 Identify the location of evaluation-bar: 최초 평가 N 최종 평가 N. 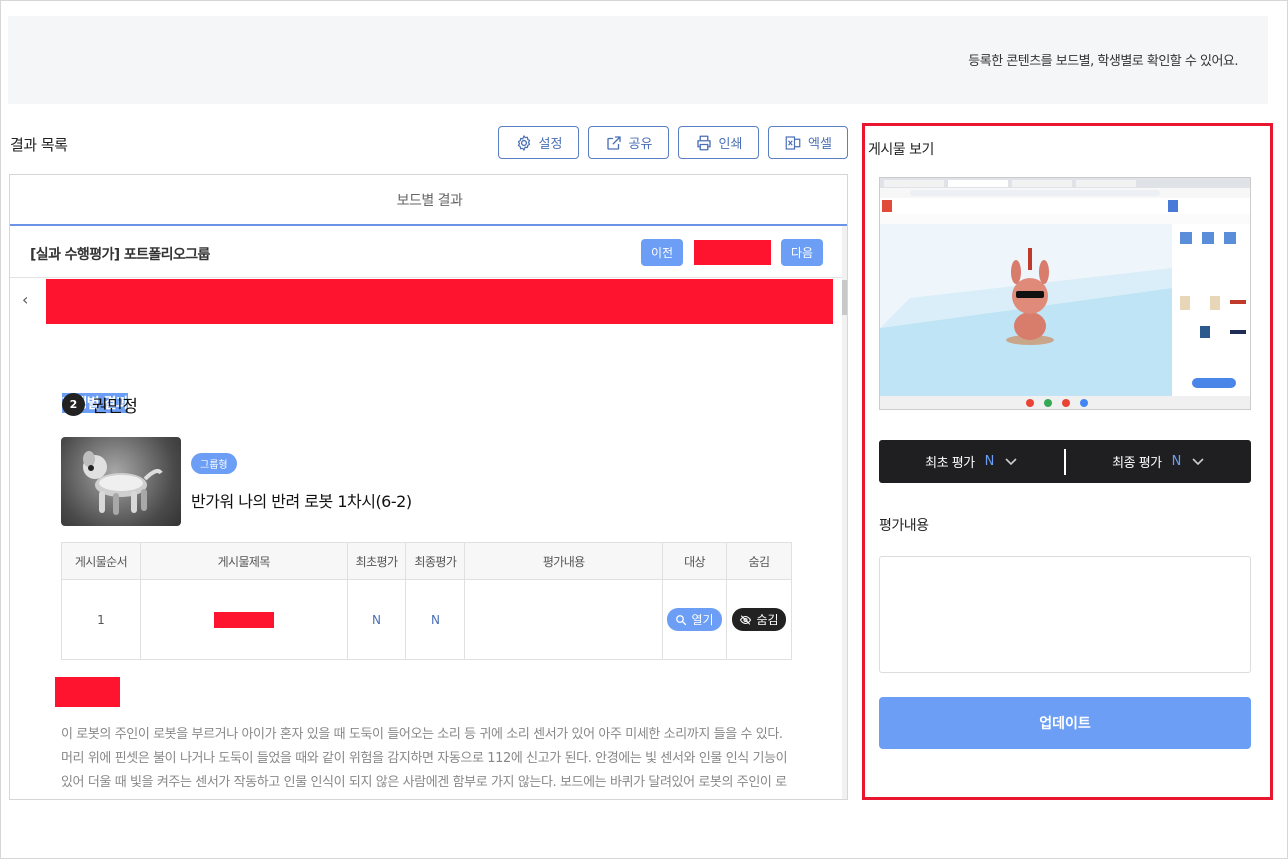
(1065, 461).